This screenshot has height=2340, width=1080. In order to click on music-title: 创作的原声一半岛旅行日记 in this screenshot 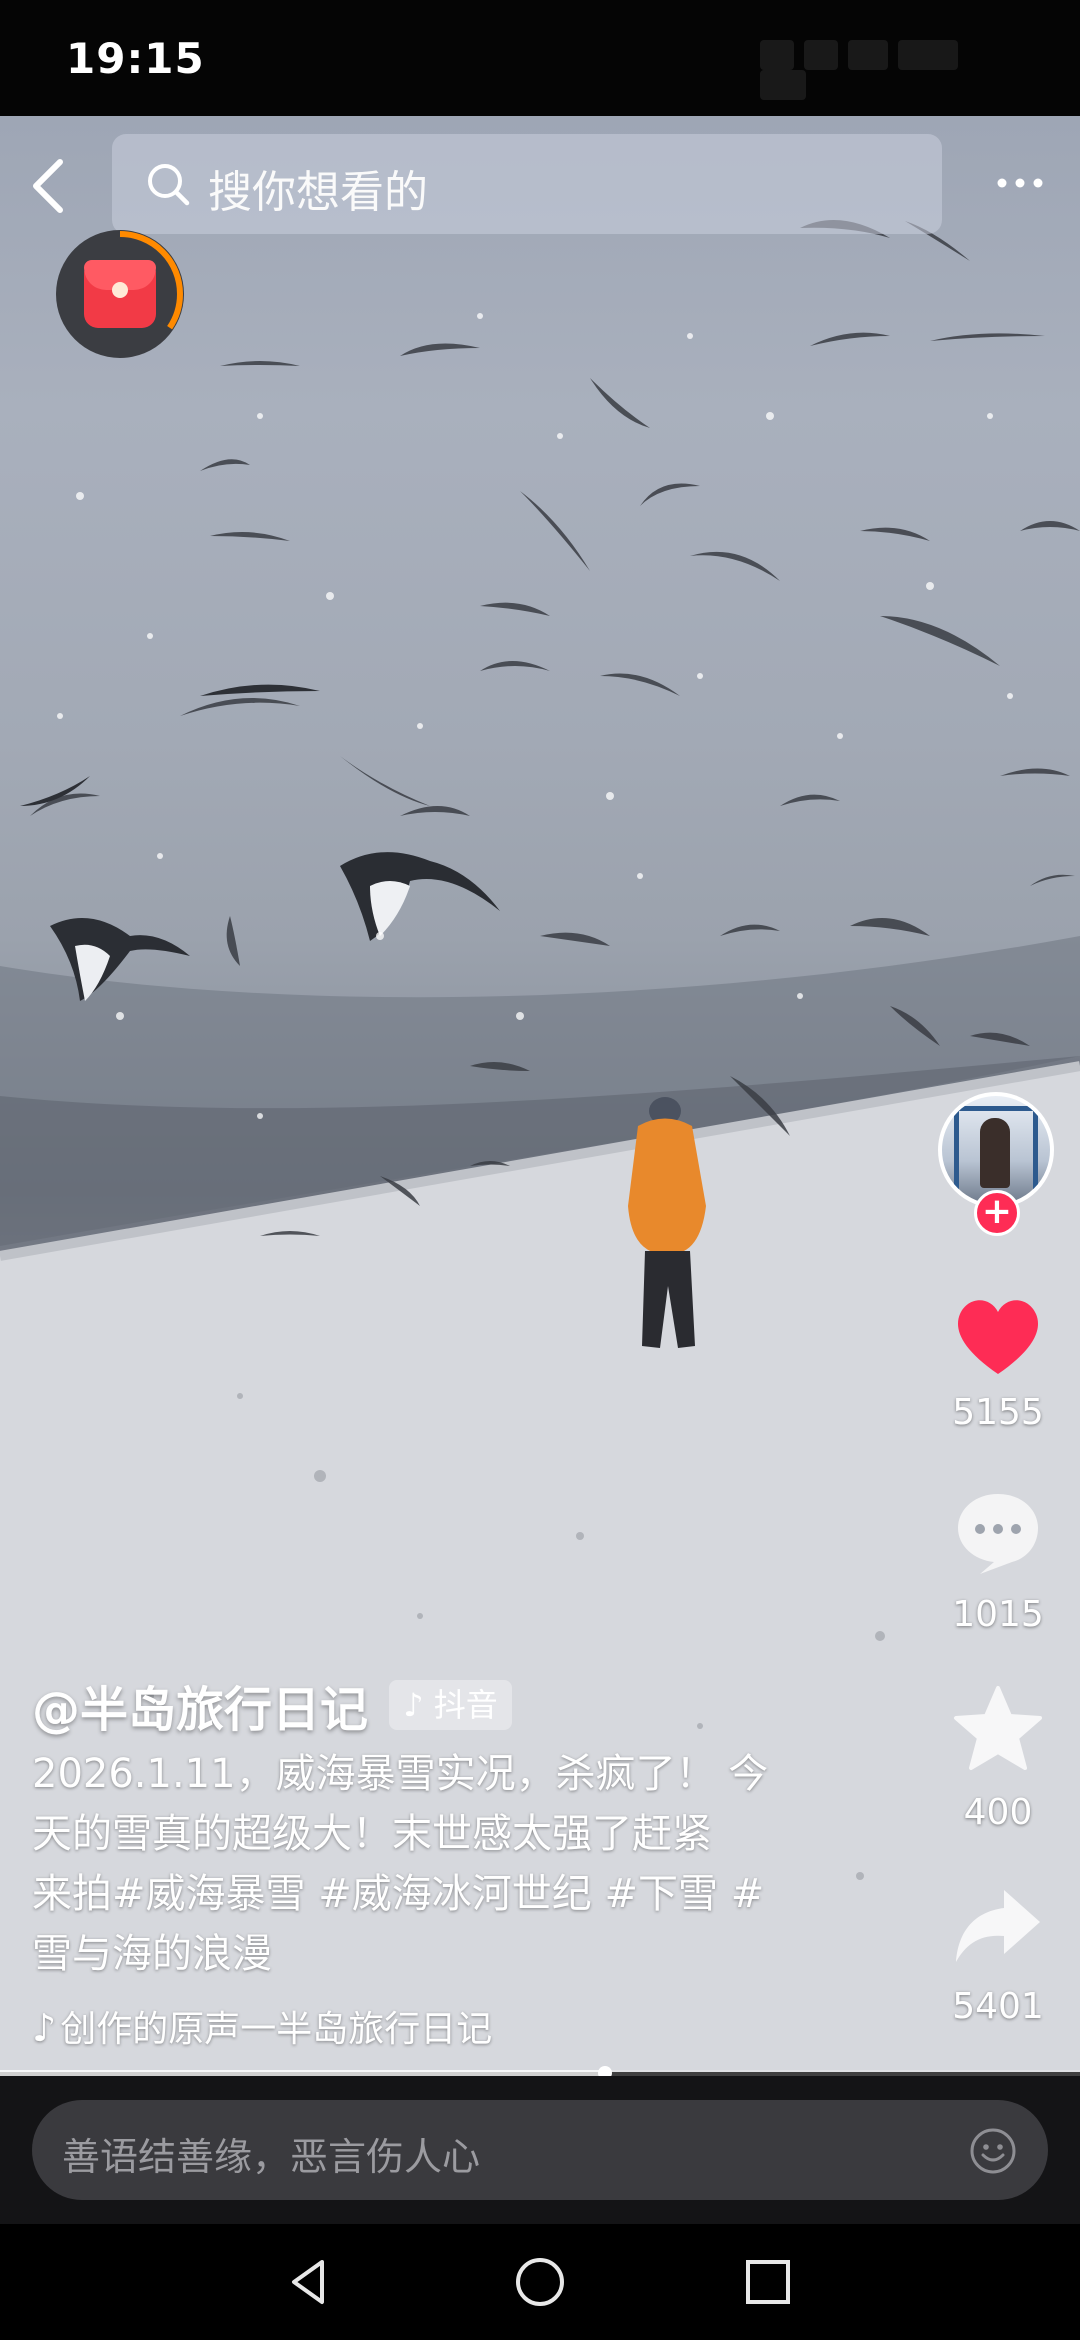, I will do `click(276, 2029)`.